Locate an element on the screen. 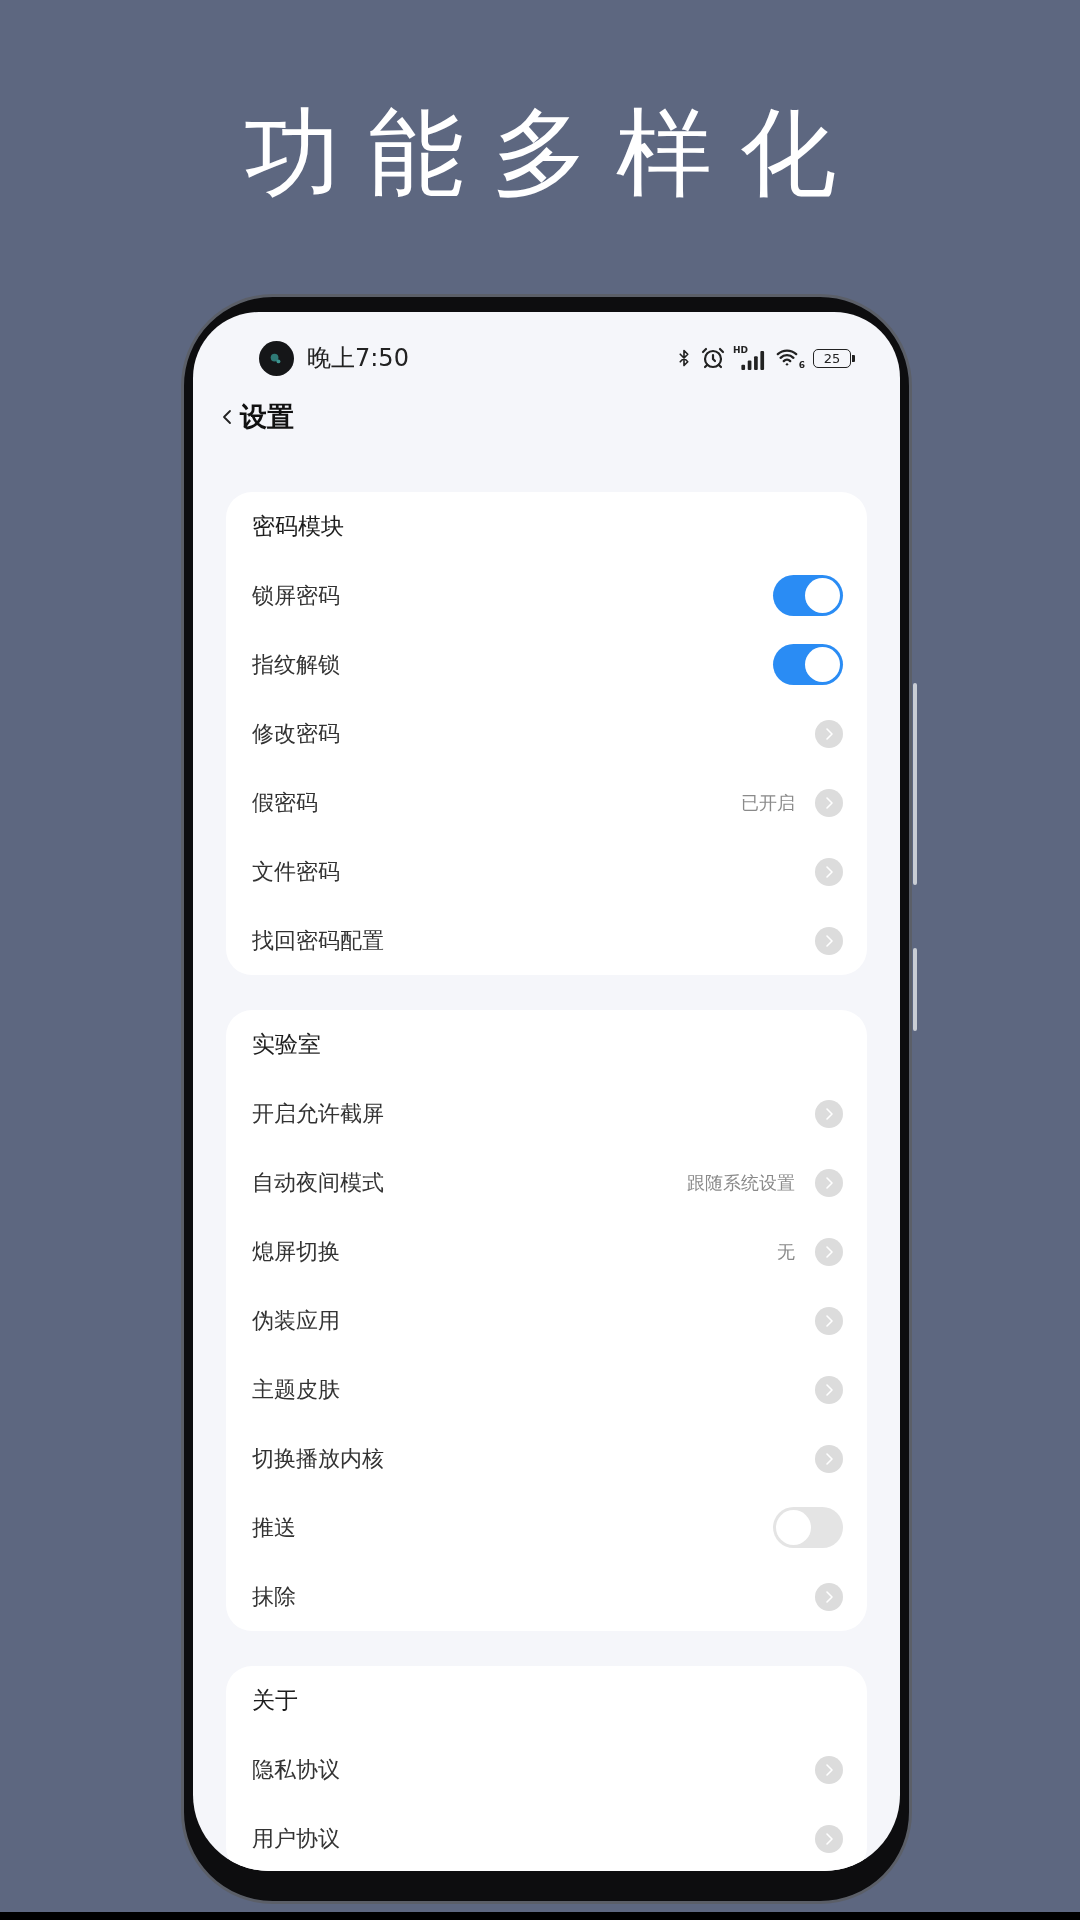 This screenshot has width=1080, height=1920. setting-label: 锁屏密码 is located at coordinates (296, 595).